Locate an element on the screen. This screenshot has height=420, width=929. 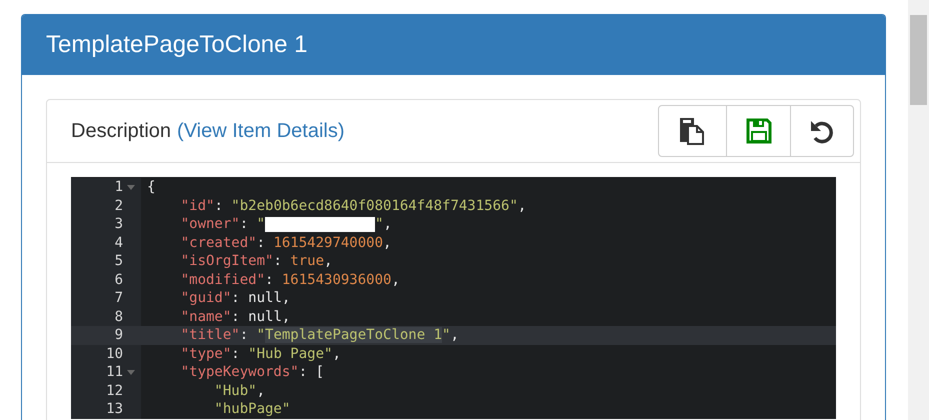
line-number: 5 is located at coordinates (118, 261).